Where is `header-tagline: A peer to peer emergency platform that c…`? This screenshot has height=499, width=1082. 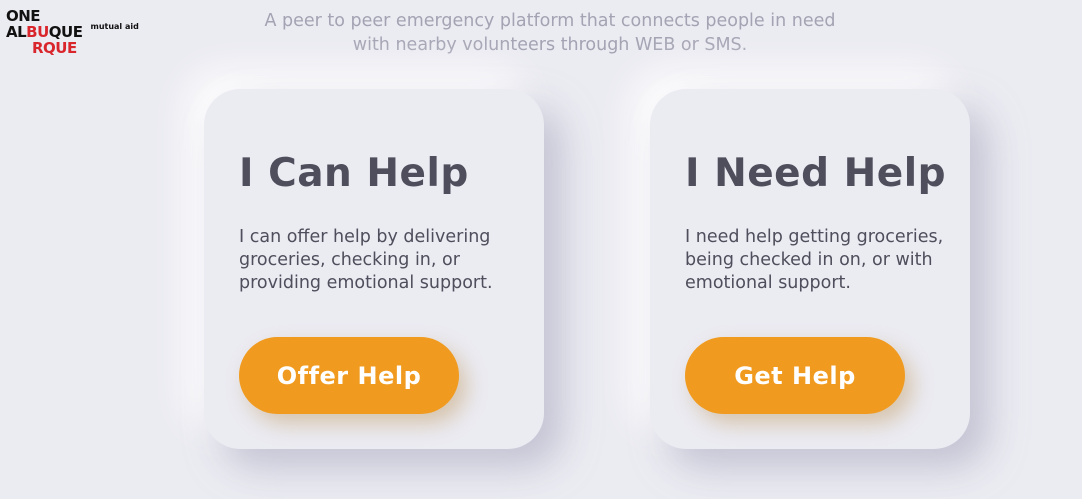 header-tagline: A peer to peer emergency platform that c… is located at coordinates (550, 33).